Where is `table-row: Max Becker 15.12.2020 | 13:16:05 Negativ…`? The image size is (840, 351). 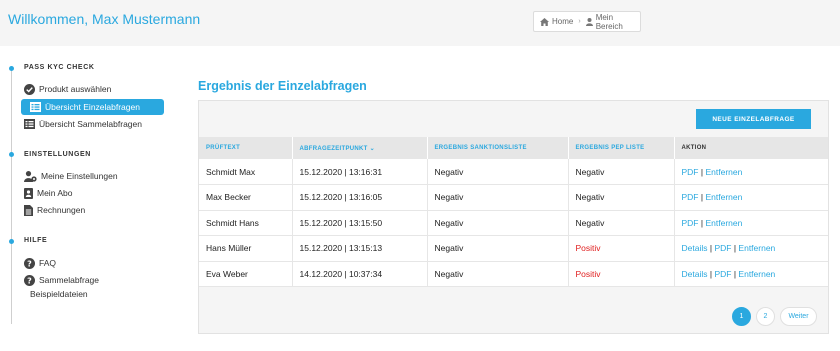 table-row: Max Becker 15.12.2020 | 13:16:05 Negativ… is located at coordinates (513, 197).